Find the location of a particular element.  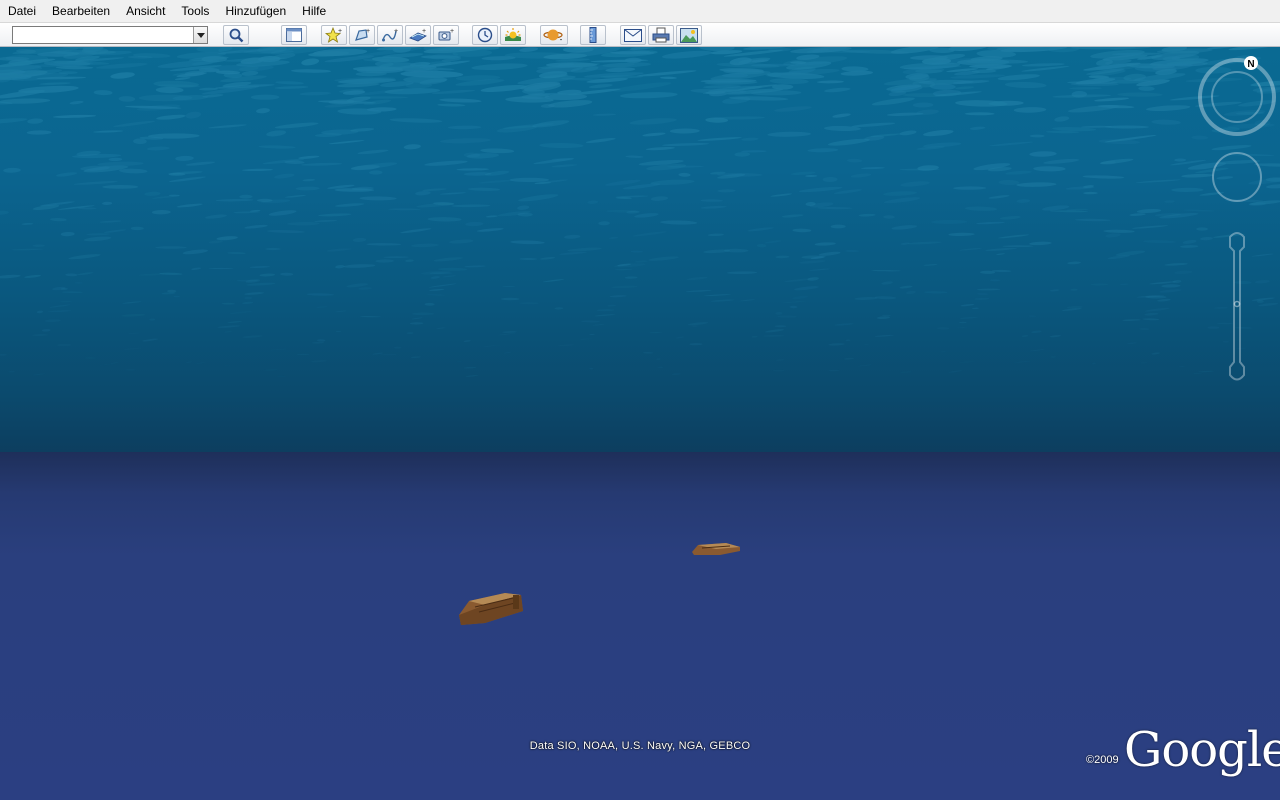

look-joystick is located at coordinates (1237, 97).